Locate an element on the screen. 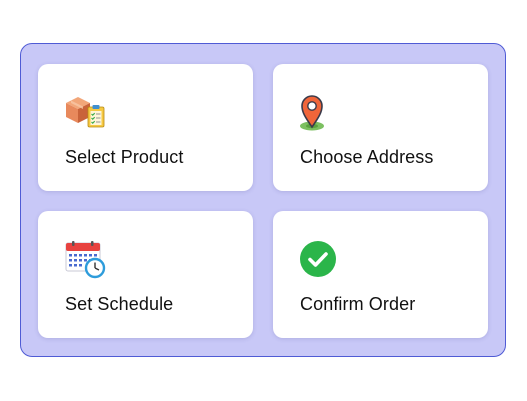 The image size is (527, 401). location-pin-icon is located at coordinates (321, 113).